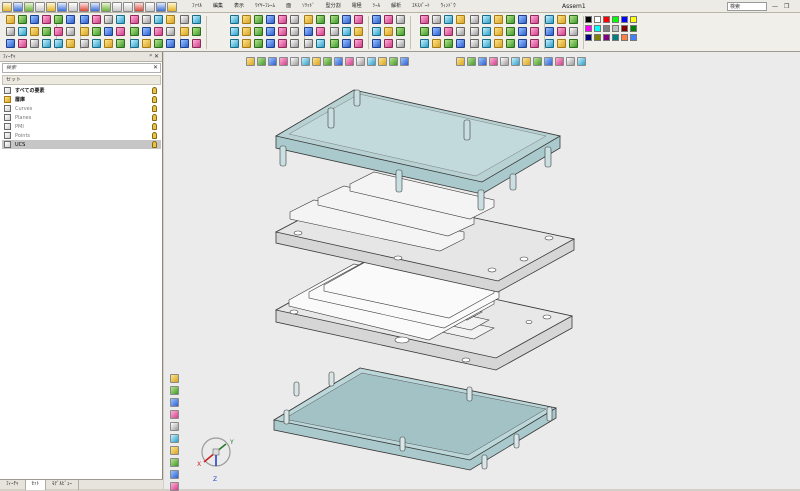  What do you see at coordinates (396, 6) in the screenshot?
I see `menu-analysis: 解析` at bounding box center [396, 6].